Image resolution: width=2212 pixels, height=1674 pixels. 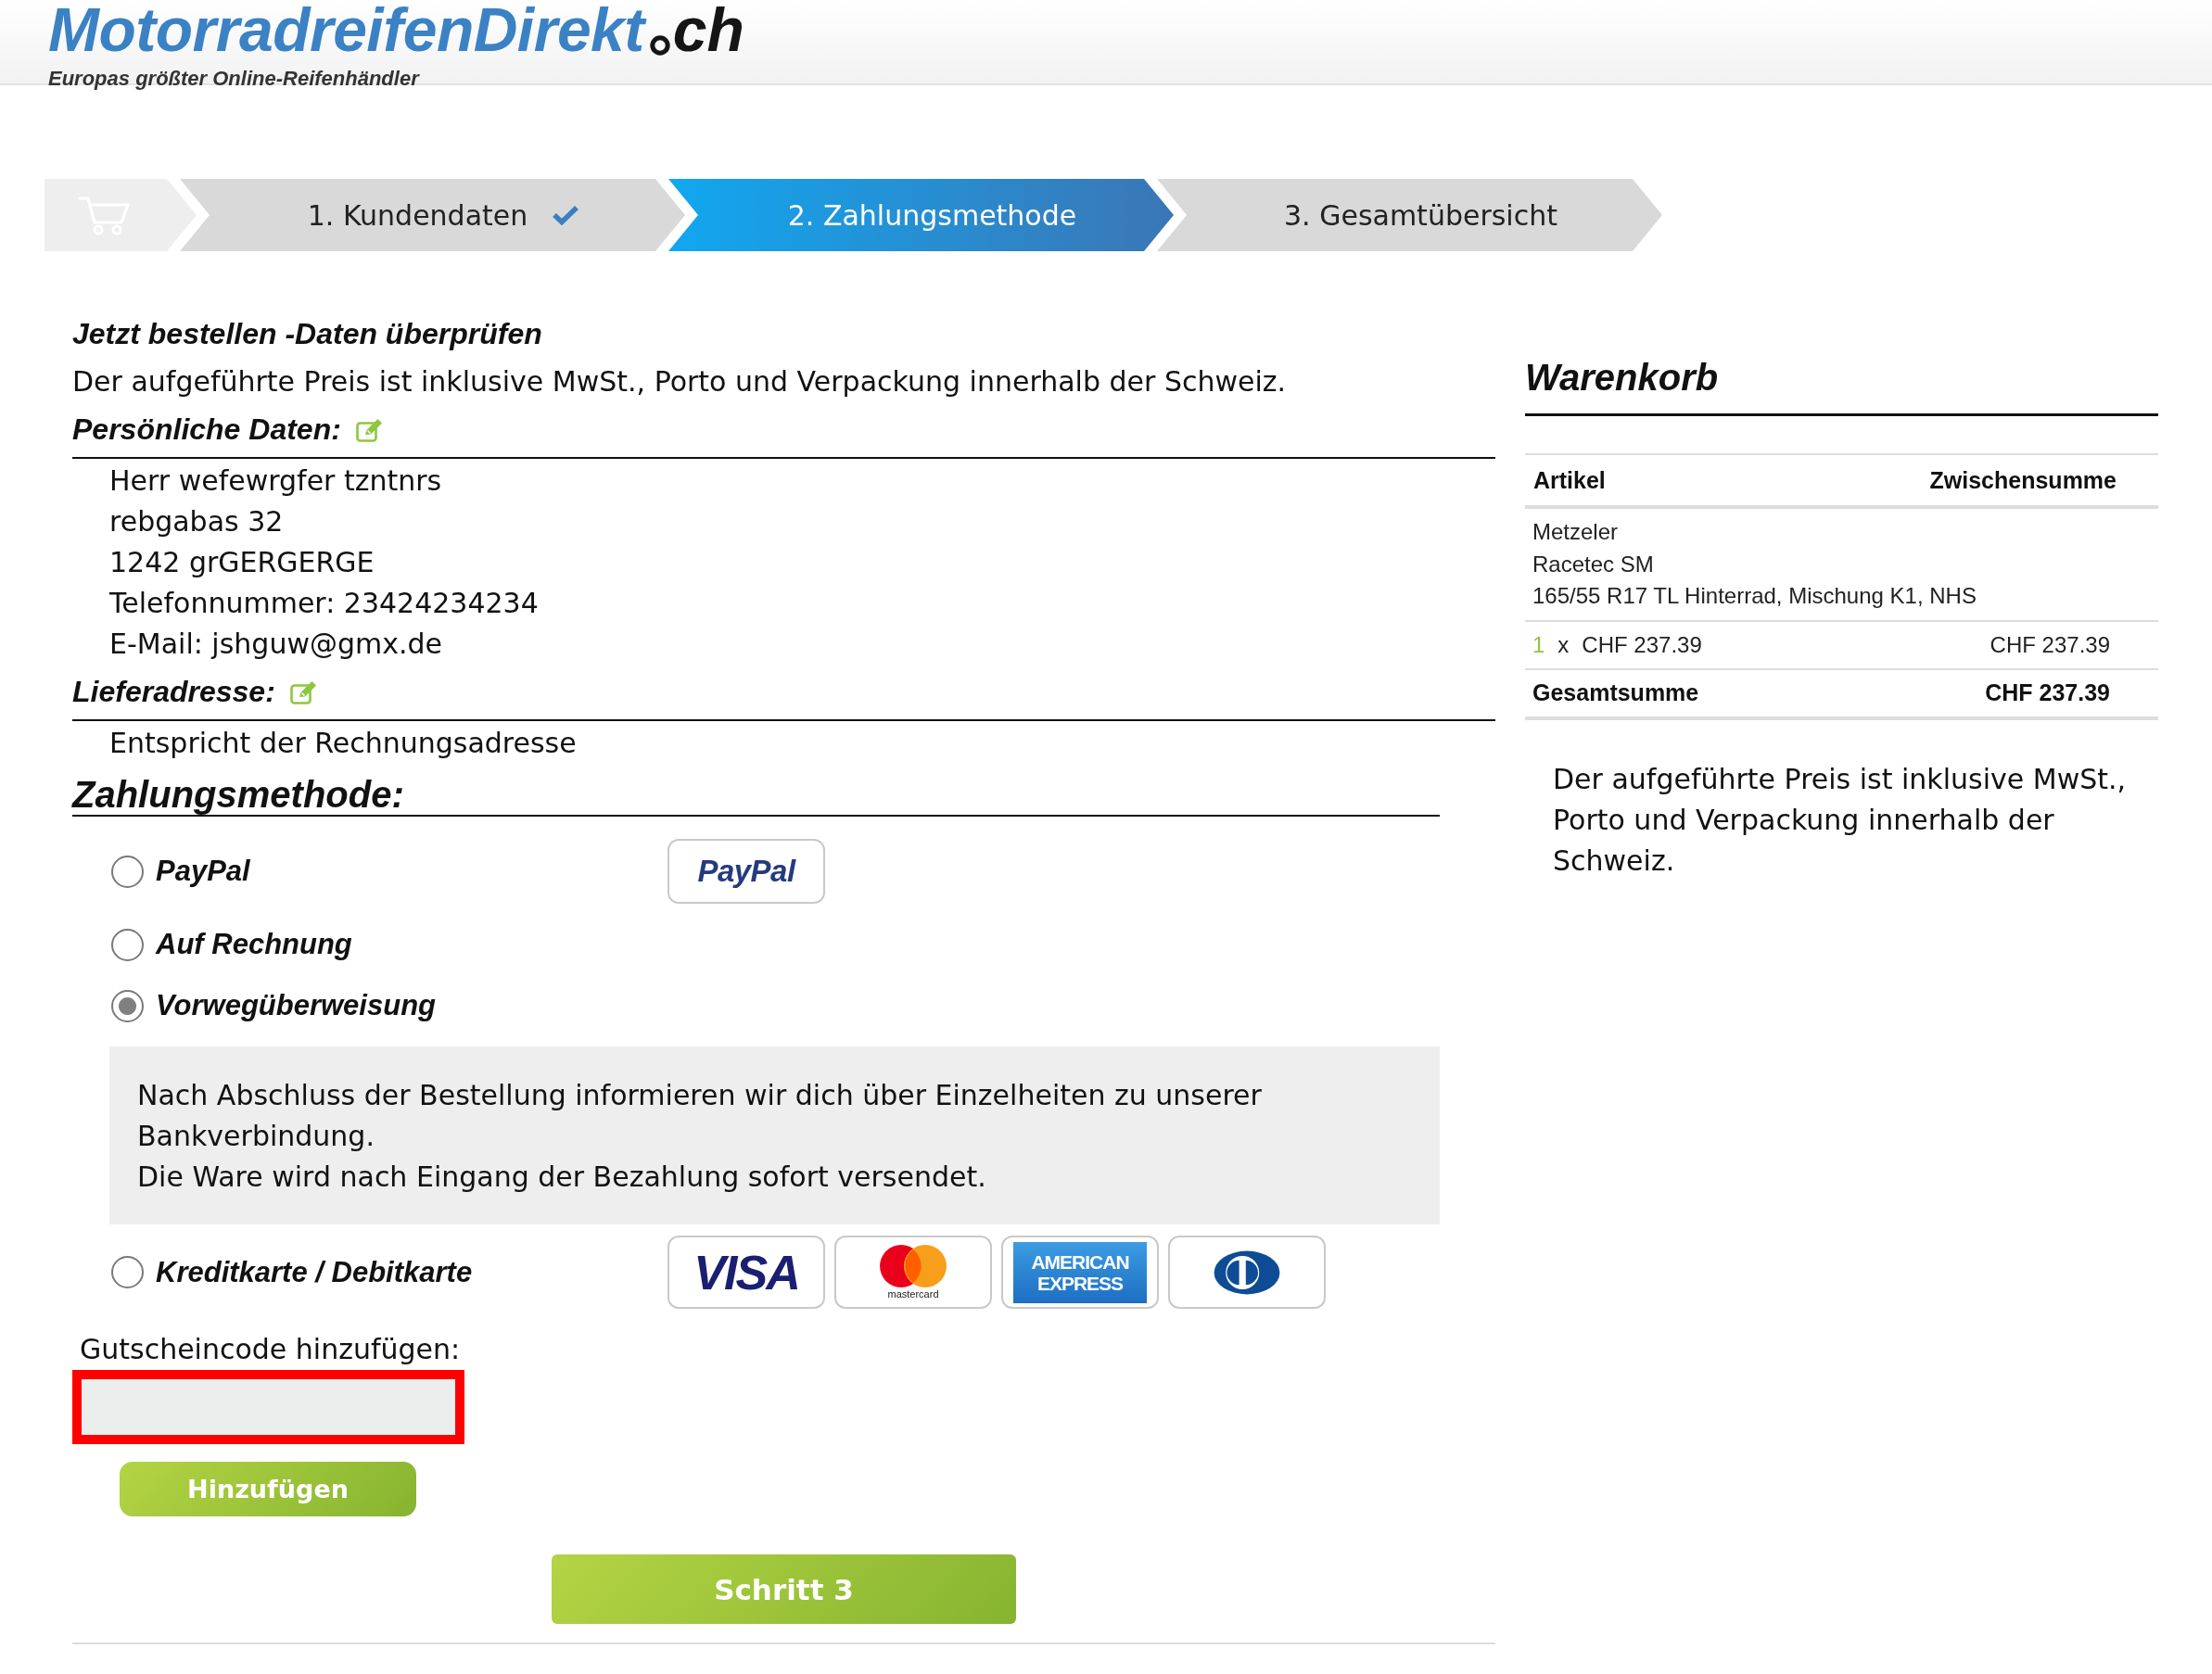 What do you see at coordinates (1642, 644) in the screenshot?
I see `unit-price: CHF 237.39` at bounding box center [1642, 644].